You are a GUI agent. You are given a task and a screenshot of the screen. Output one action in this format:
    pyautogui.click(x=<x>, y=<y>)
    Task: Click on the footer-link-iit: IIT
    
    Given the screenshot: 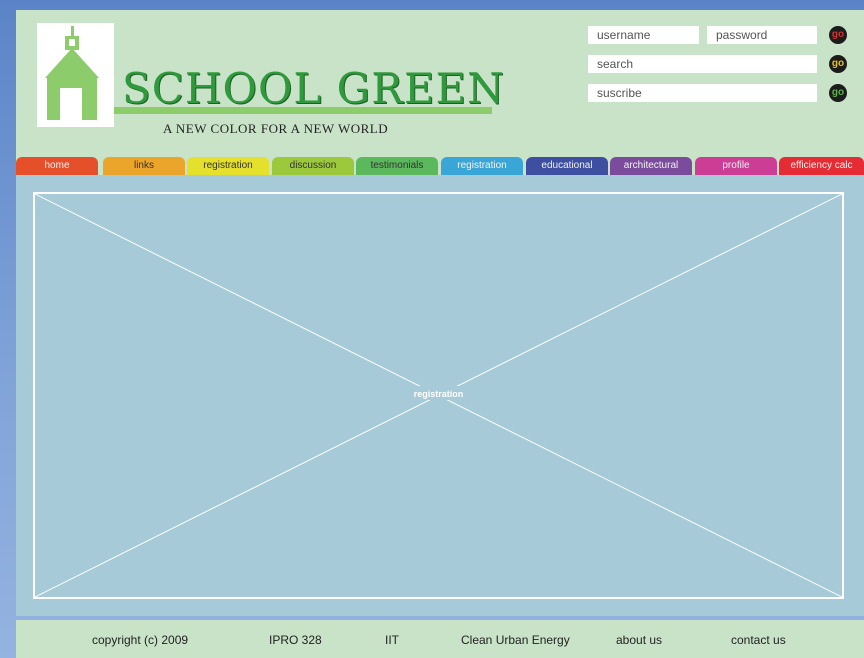 What is the action you would take?
    pyautogui.click(x=392, y=640)
    